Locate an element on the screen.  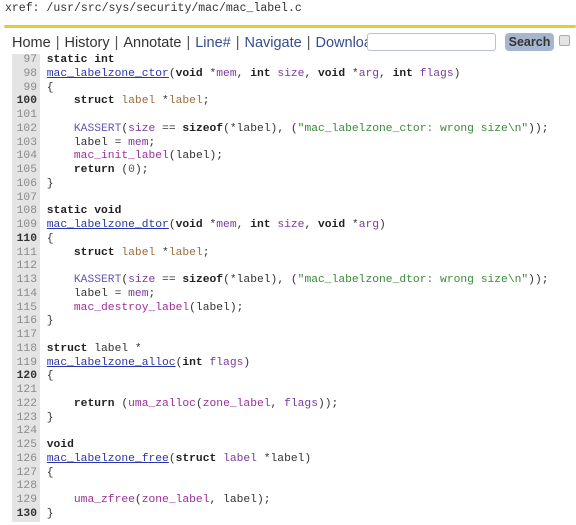
line-number-link: 129 is located at coordinates (26, 501).